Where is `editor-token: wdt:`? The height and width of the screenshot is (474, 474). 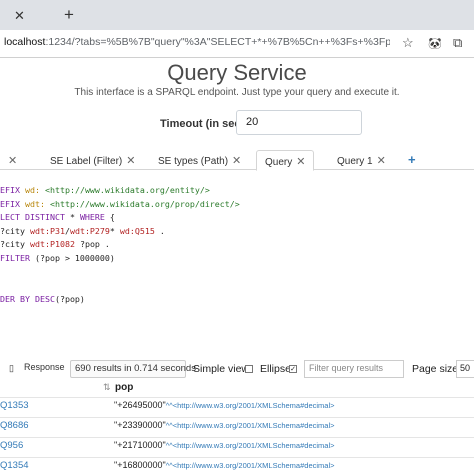
editor-token: wdt: is located at coordinates (34, 203).